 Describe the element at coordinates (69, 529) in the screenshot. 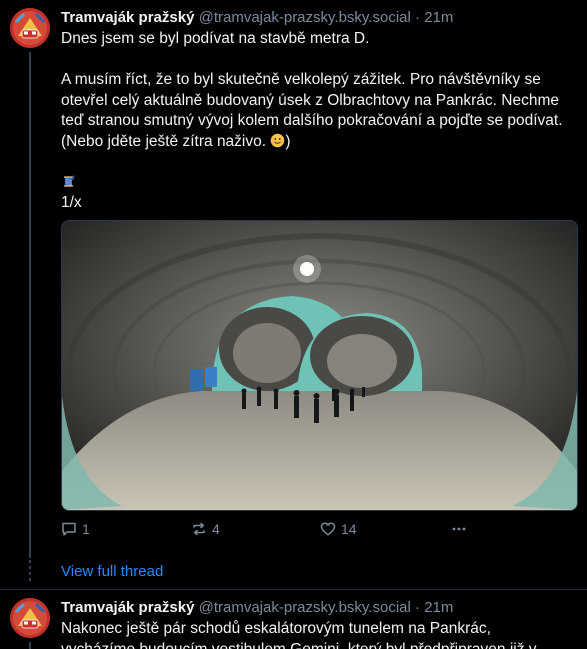

I see `speech-bubble-icon` at that location.